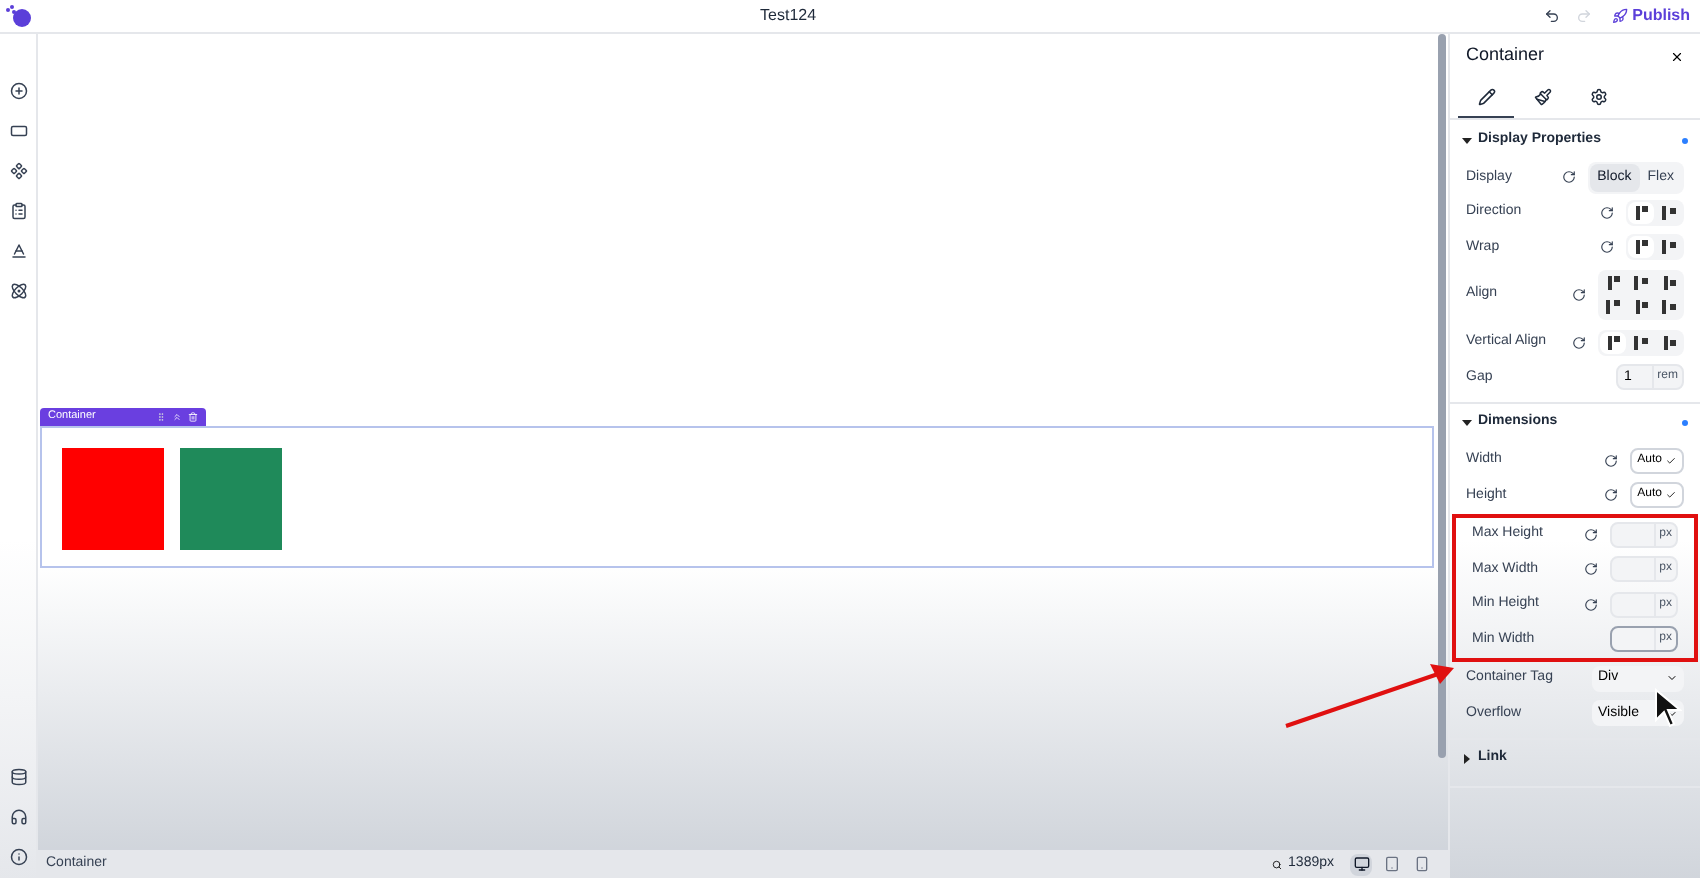  What do you see at coordinates (1552, 16) in the screenshot?
I see `undo-icon` at bounding box center [1552, 16].